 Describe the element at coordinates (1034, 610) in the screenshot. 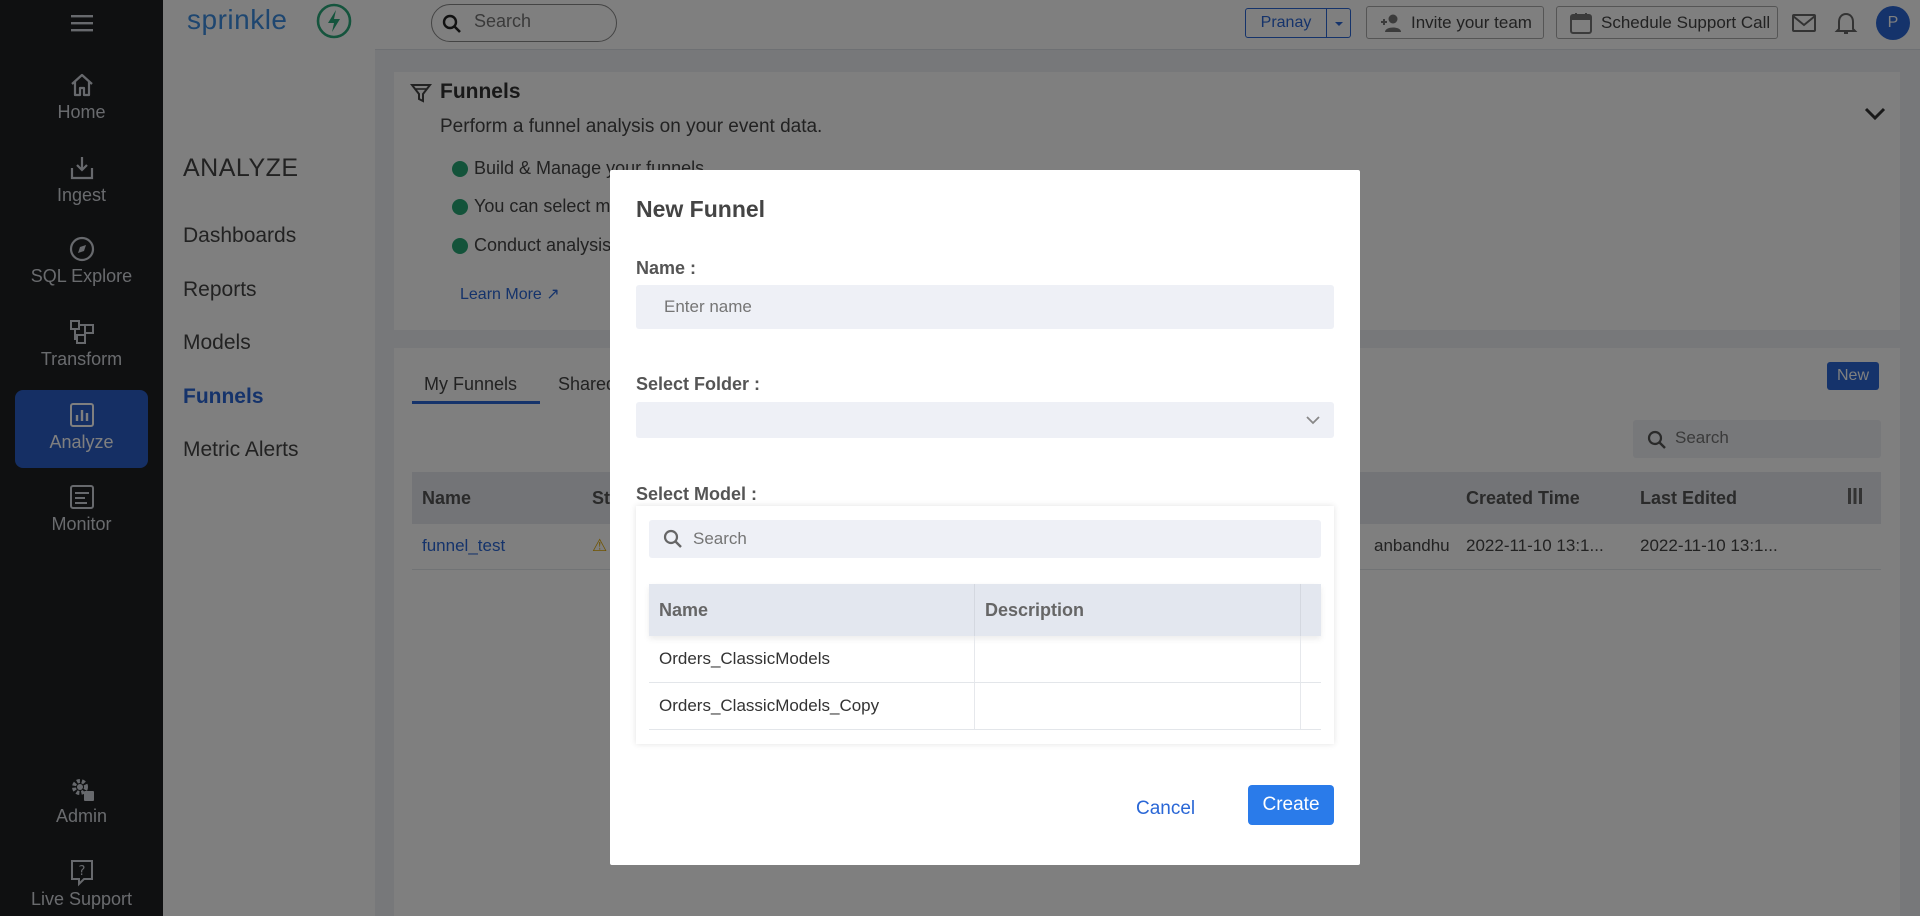

I see `model-column-description: Description` at that location.